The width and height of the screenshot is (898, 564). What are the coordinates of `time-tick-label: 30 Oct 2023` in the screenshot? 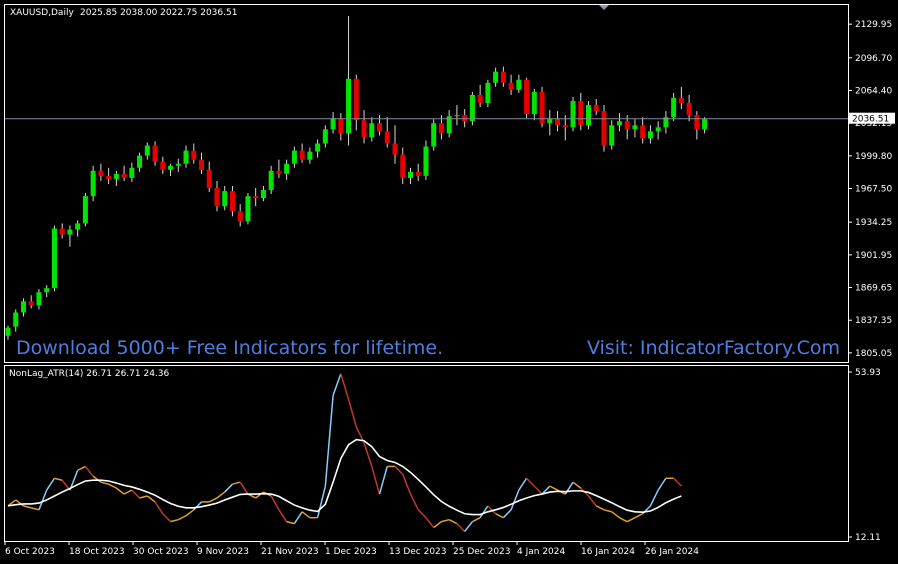 It's located at (161, 552).